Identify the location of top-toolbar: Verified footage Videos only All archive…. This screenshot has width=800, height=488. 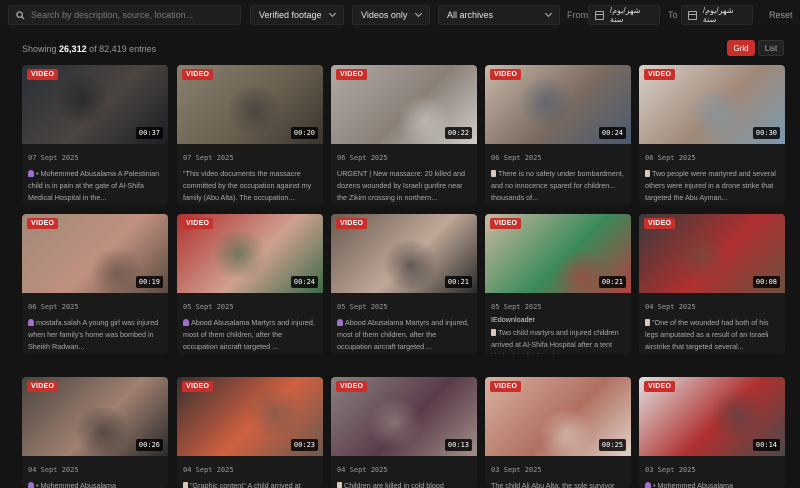
(400, 15).